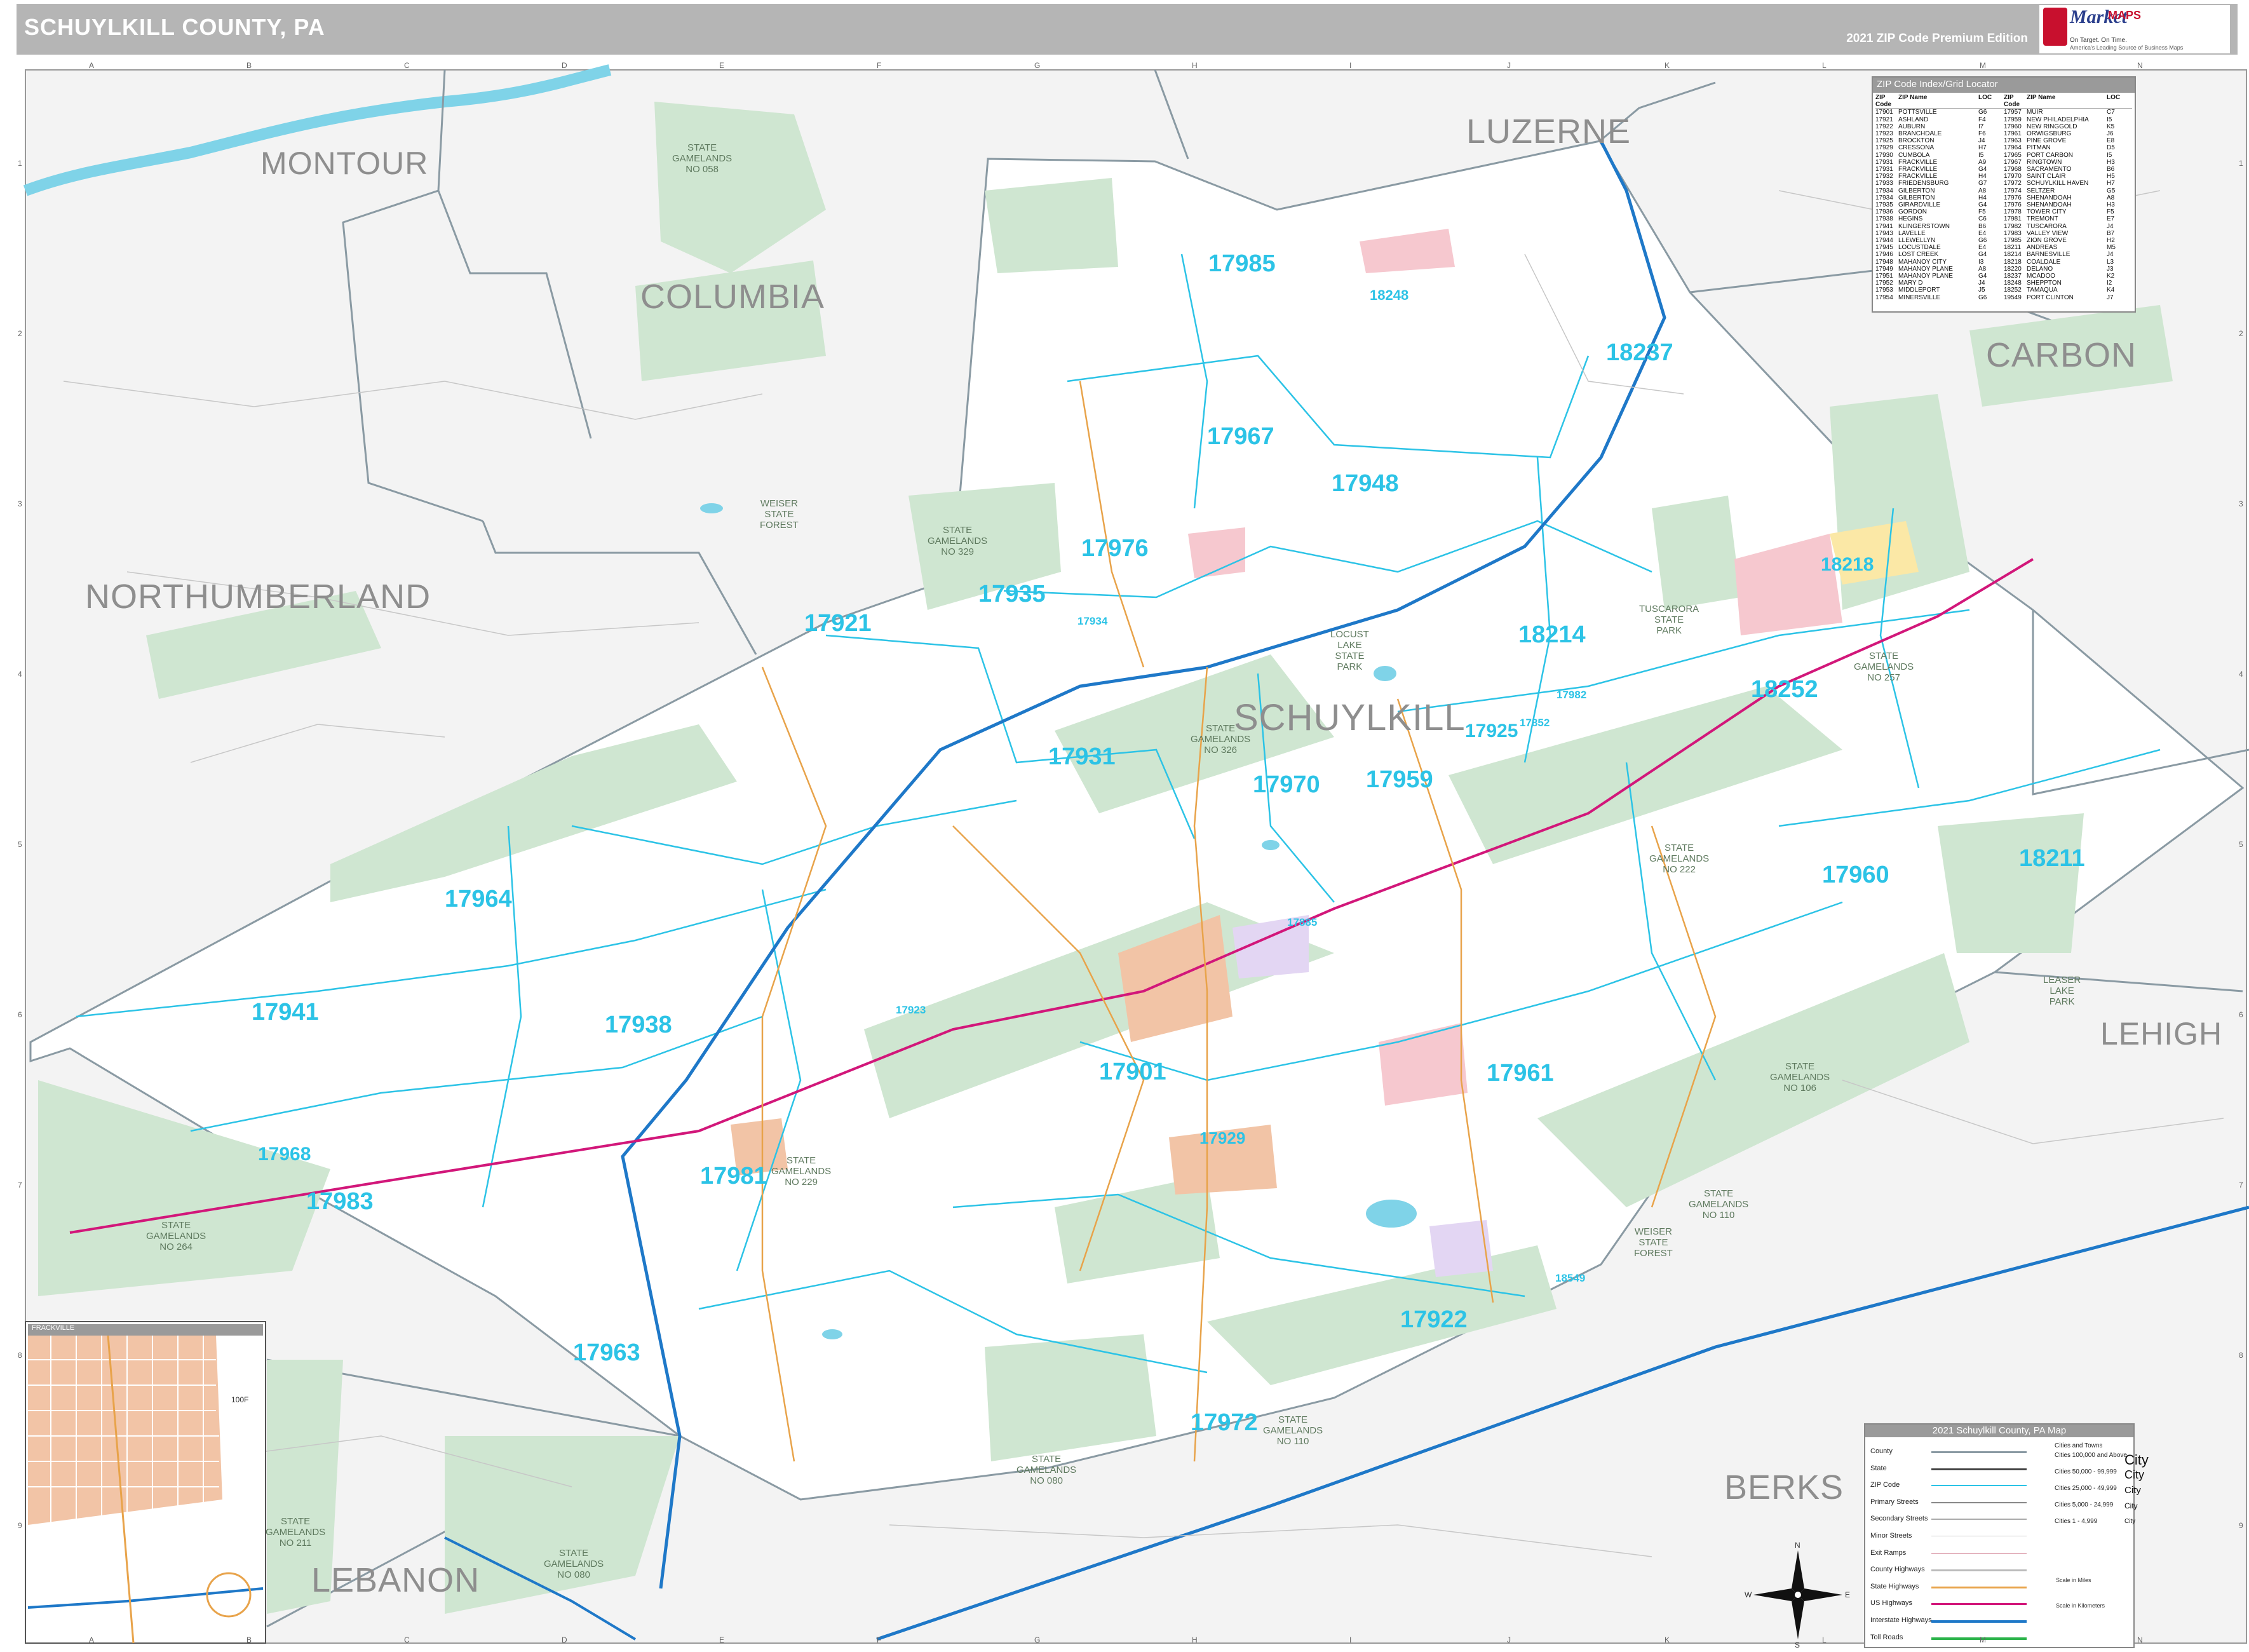 This screenshot has width=2249, height=1652. What do you see at coordinates (1434, 1320) in the screenshot?
I see `zip-label-17922: 17922` at bounding box center [1434, 1320].